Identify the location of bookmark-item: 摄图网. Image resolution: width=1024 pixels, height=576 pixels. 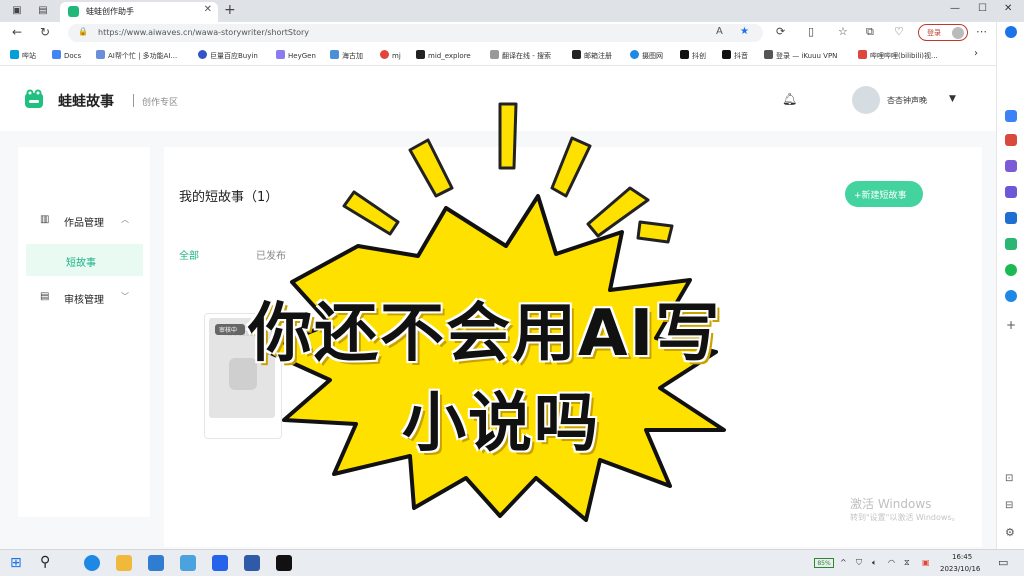
(646, 56).